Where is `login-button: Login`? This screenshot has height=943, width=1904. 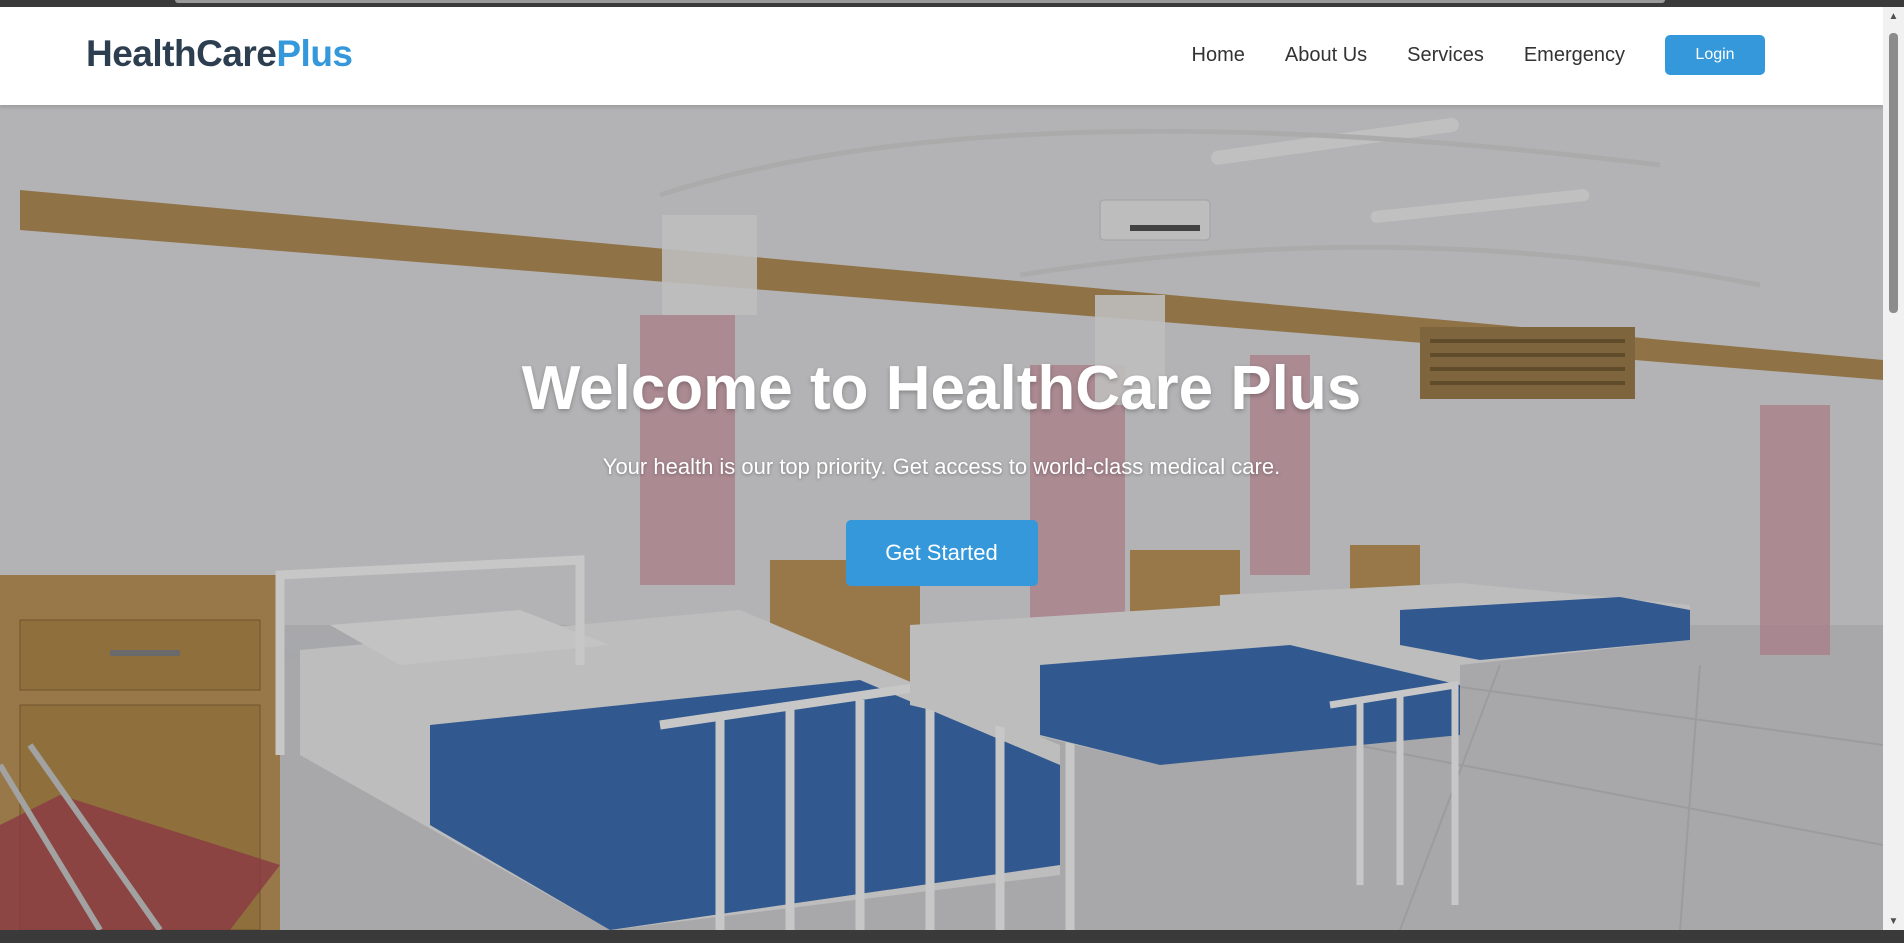 login-button: Login is located at coordinates (1715, 55).